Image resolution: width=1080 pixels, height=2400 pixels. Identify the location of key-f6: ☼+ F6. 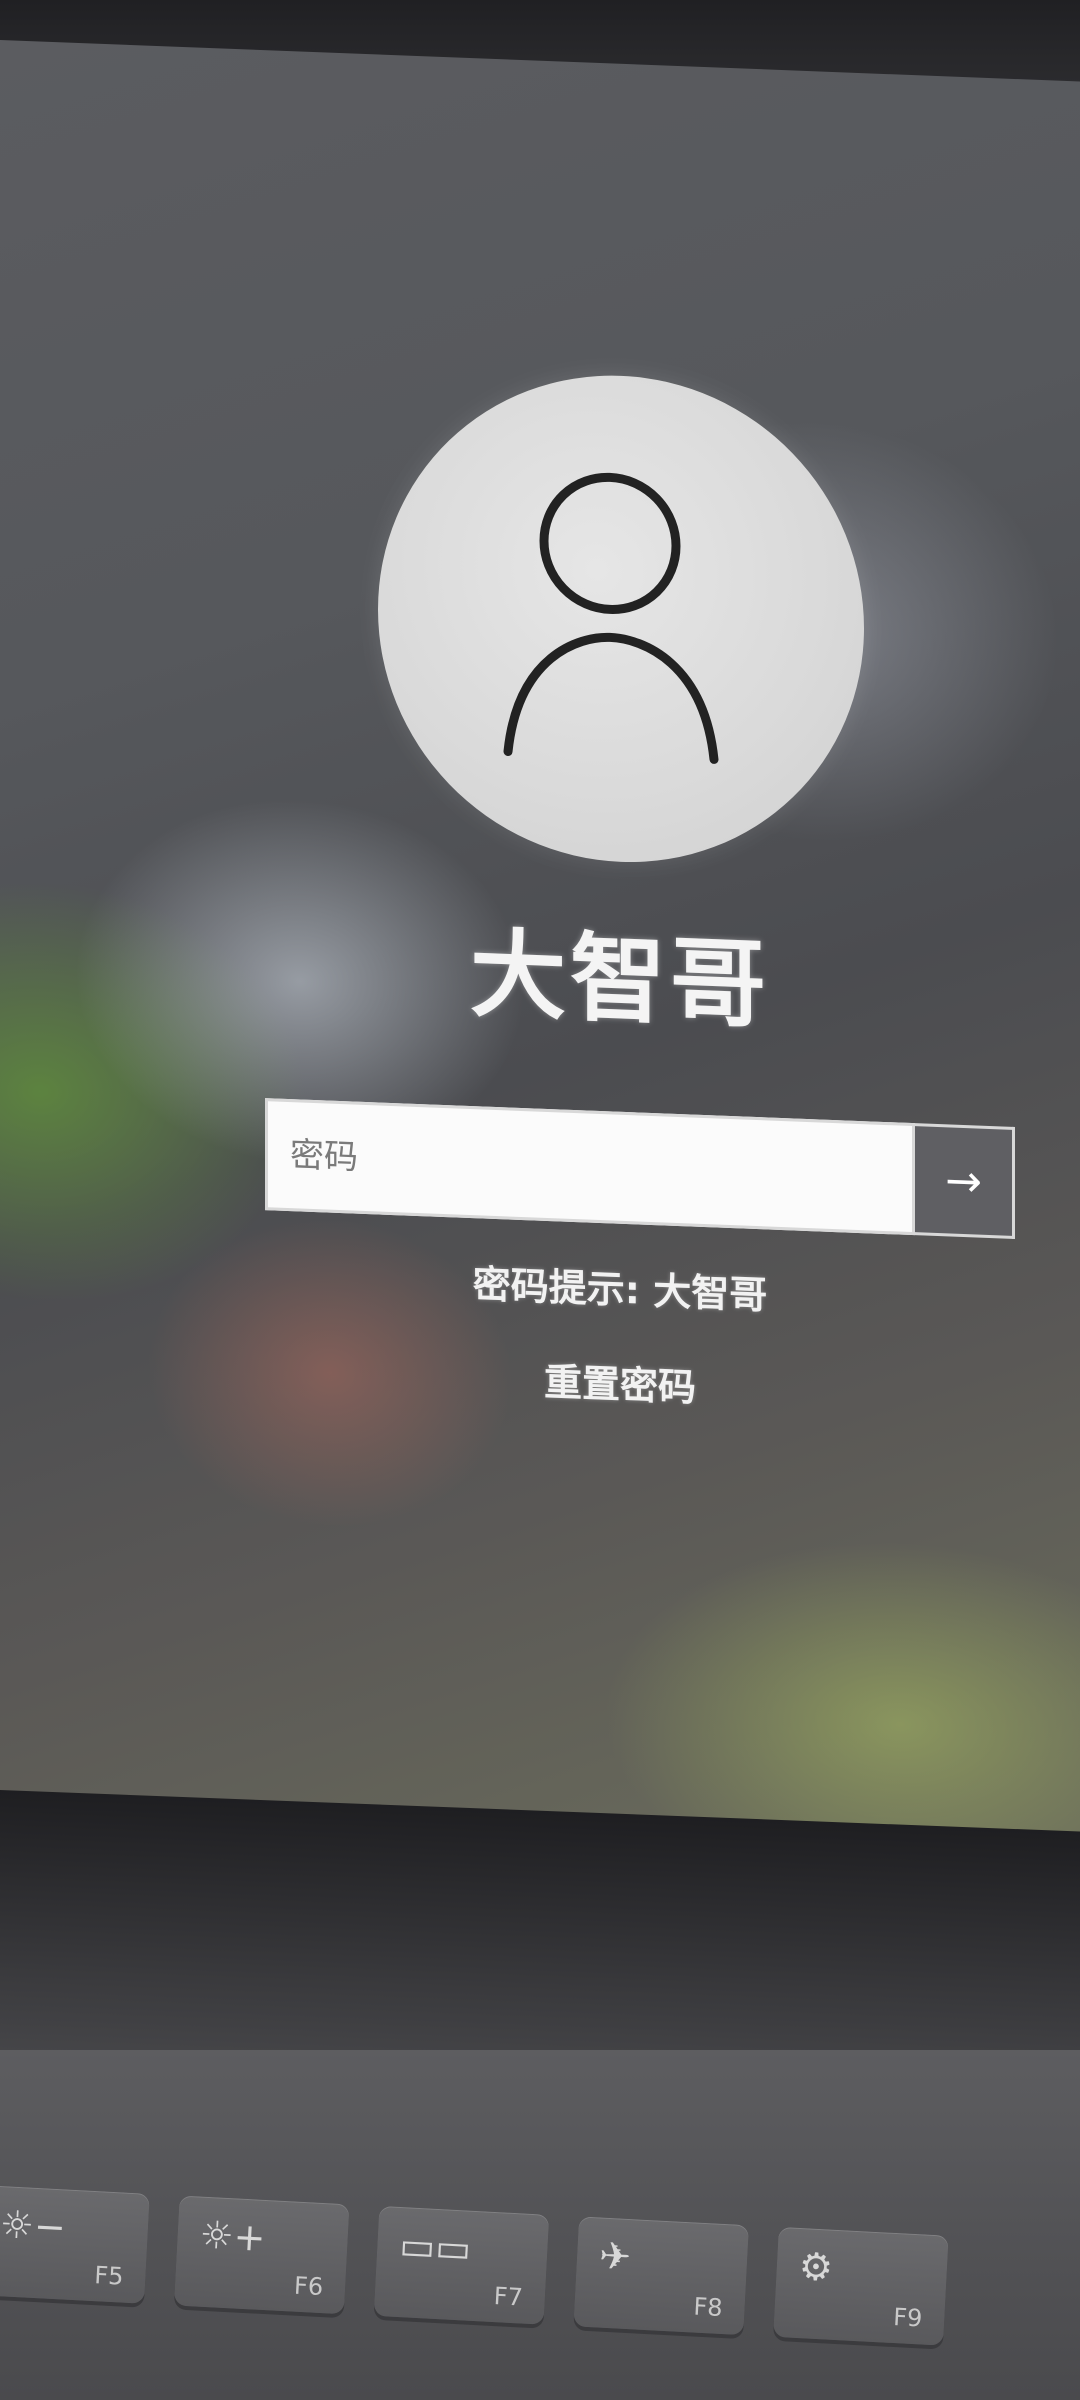
(261, 2255).